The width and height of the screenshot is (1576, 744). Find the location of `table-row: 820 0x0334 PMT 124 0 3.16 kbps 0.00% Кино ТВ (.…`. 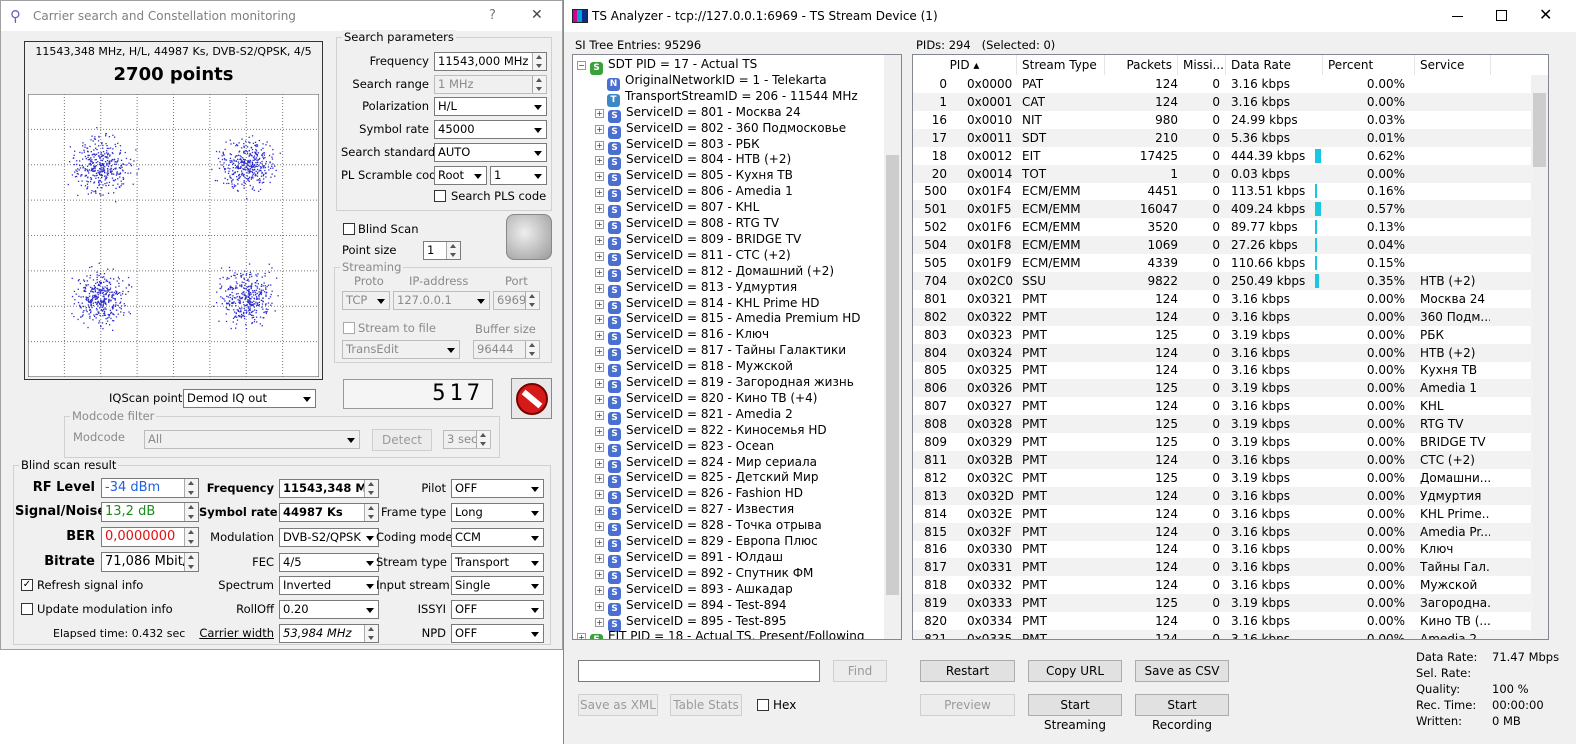

table-row: 820 0x0334 PMT 124 0 3.16 kbps 0.00% Кино ТВ (.… is located at coordinates (1223, 621).